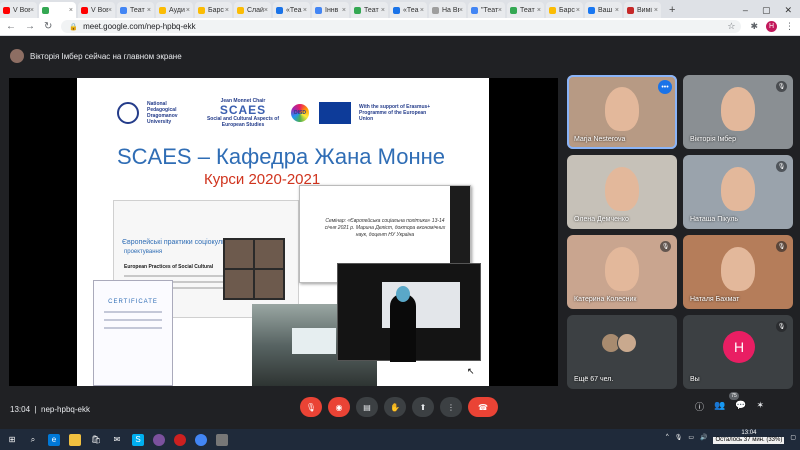  What do you see at coordinates (731, 26) in the screenshot?
I see `bookmark-star-icon: ☆` at bounding box center [731, 26].